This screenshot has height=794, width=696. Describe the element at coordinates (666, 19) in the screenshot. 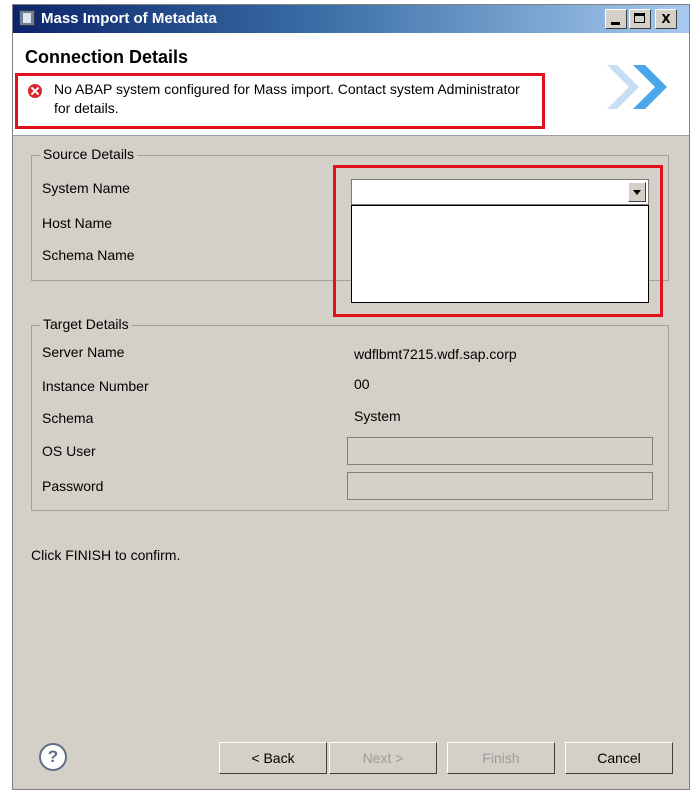

I see `close-button: X` at that location.